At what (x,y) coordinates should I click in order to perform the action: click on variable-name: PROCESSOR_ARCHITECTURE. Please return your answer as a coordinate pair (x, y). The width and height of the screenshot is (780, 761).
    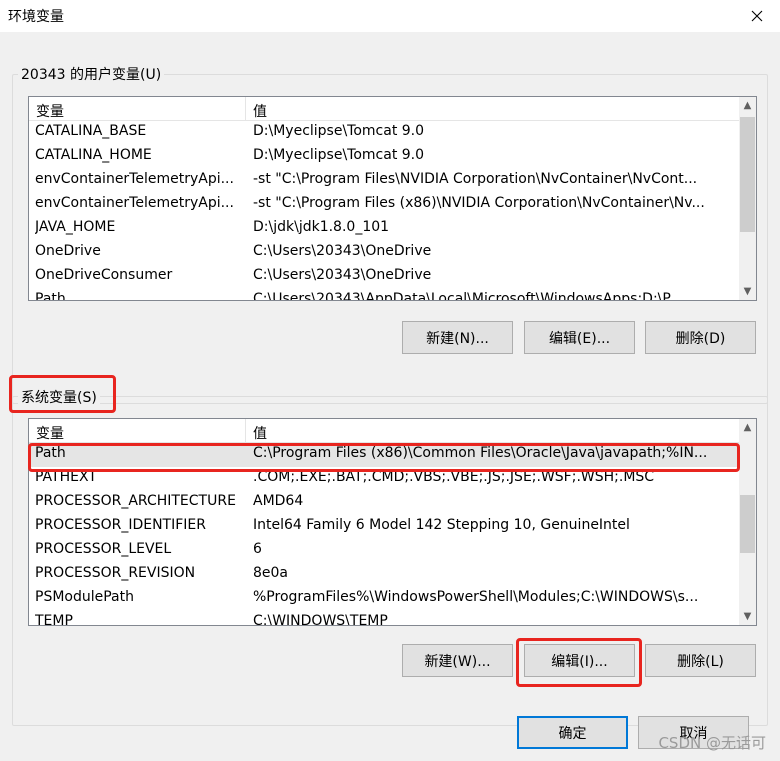
    Looking at the image, I should click on (135, 501).